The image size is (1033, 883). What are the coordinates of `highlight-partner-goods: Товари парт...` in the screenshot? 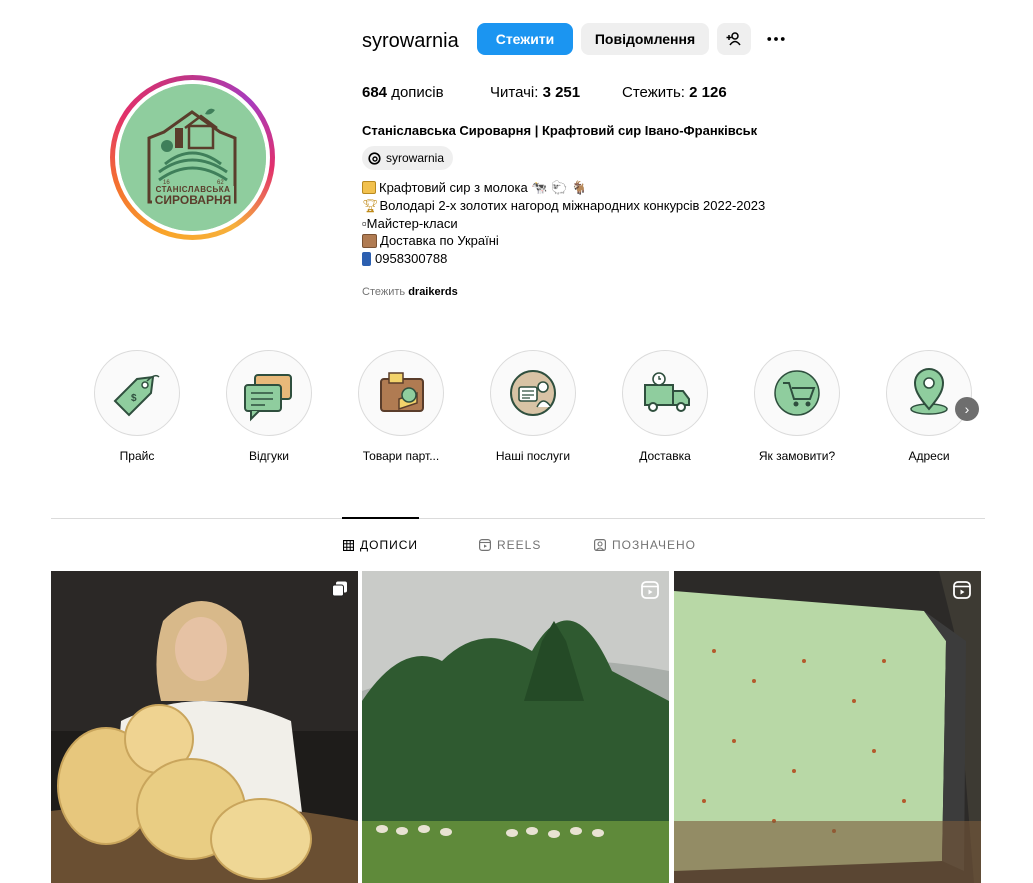 It's located at (401, 406).